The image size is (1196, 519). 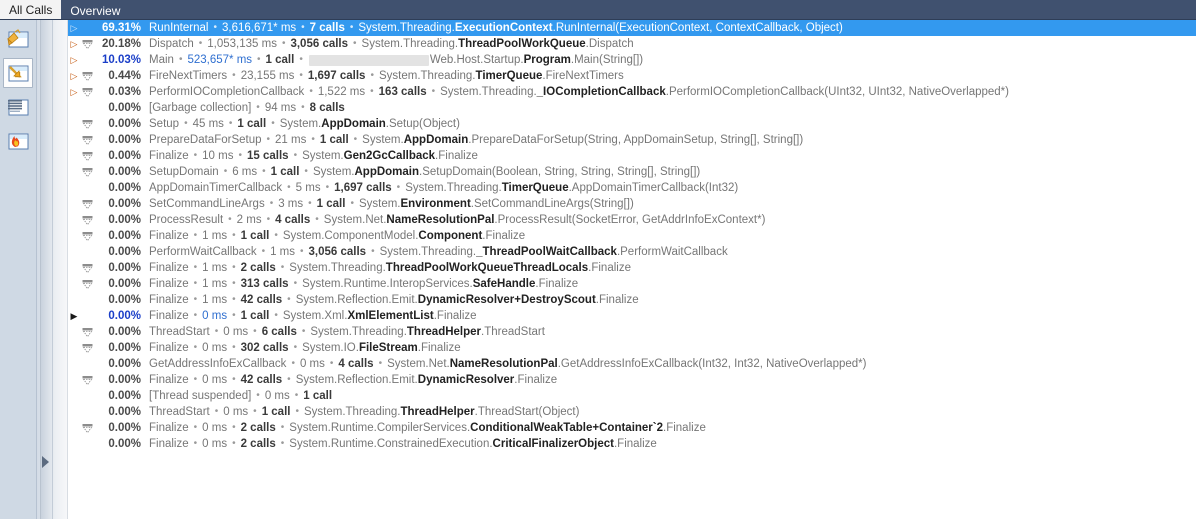 What do you see at coordinates (95, 11) in the screenshot?
I see `tab-overview: Overview` at bounding box center [95, 11].